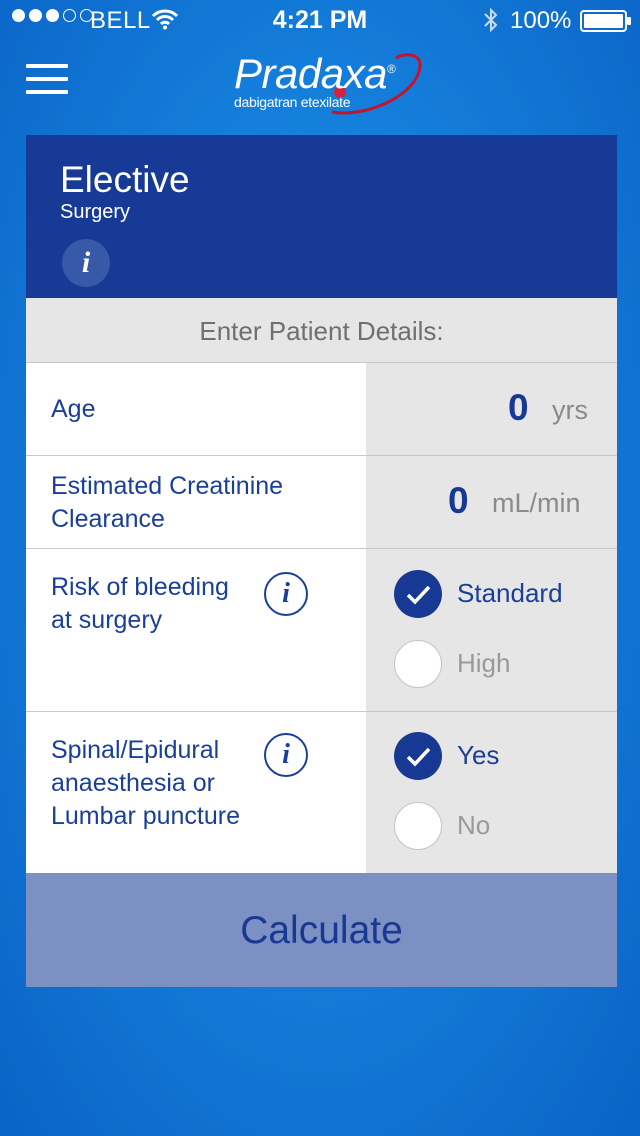 The width and height of the screenshot is (640, 1136). I want to click on brand-name: Pradaxa®, so click(315, 73).